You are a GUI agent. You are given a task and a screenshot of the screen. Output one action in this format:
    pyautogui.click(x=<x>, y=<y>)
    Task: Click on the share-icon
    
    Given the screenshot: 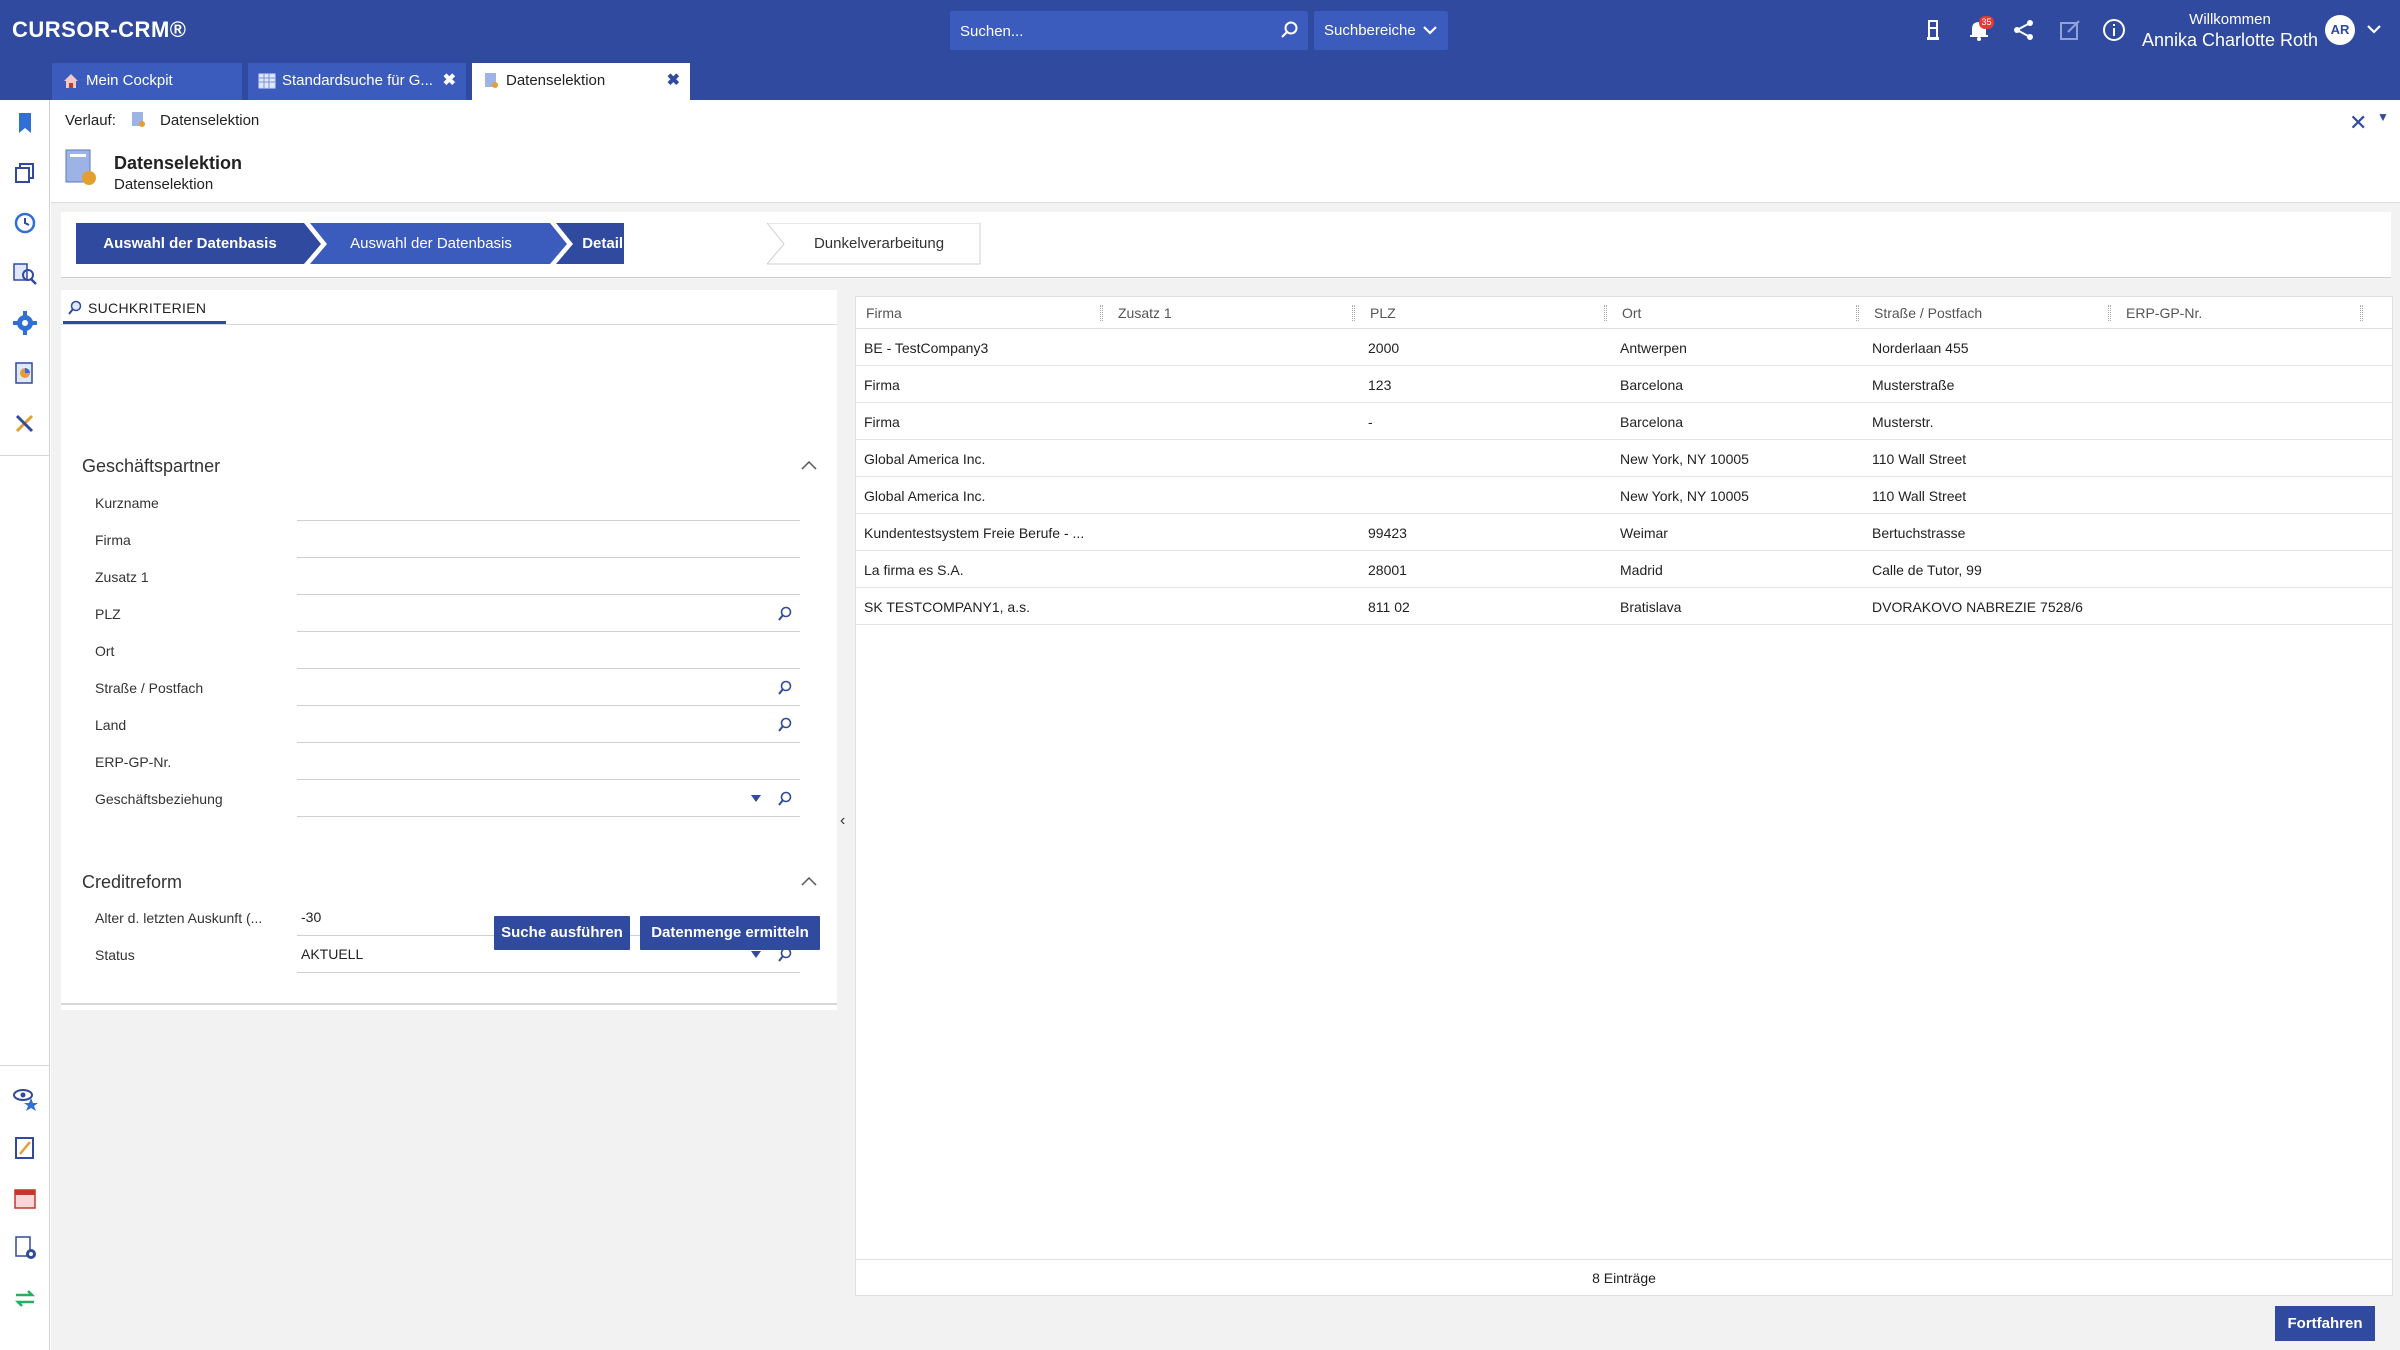 What is the action you would take?
    pyautogui.click(x=2024, y=30)
    